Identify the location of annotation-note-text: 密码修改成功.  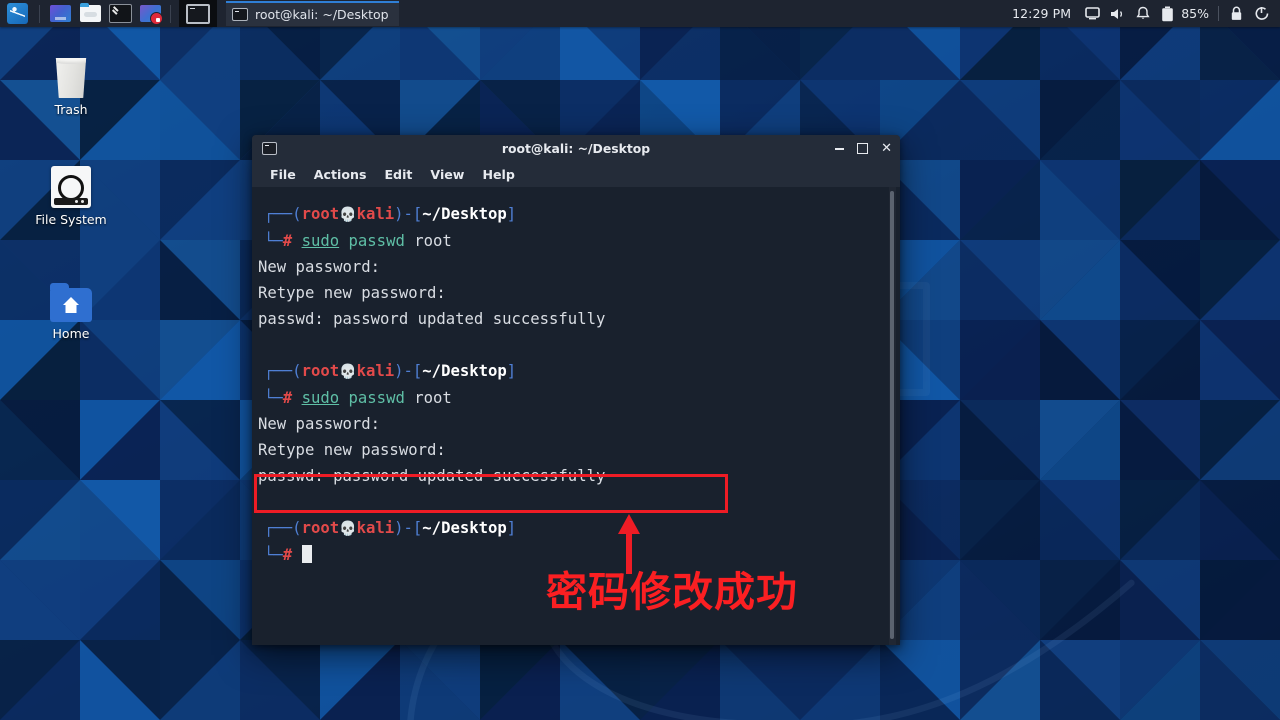
(672, 592).